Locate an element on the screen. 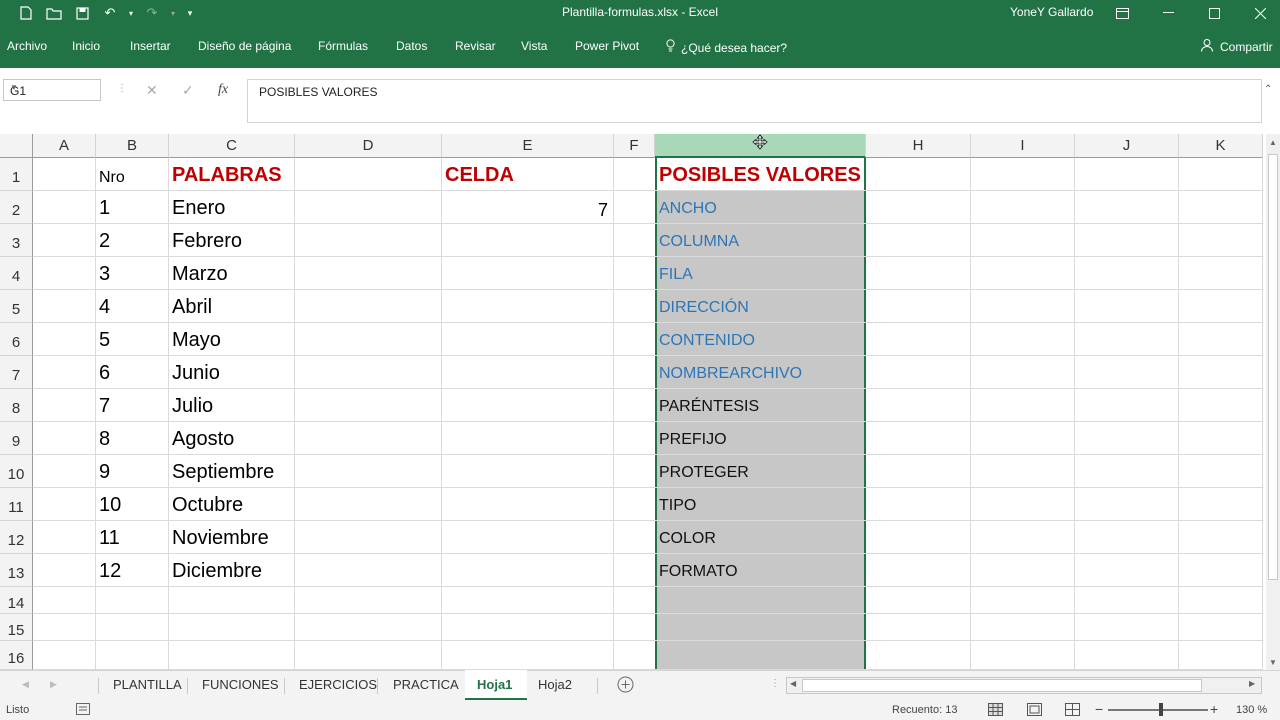  scroll-left-icon: ◀ is located at coordinates (793, 683).